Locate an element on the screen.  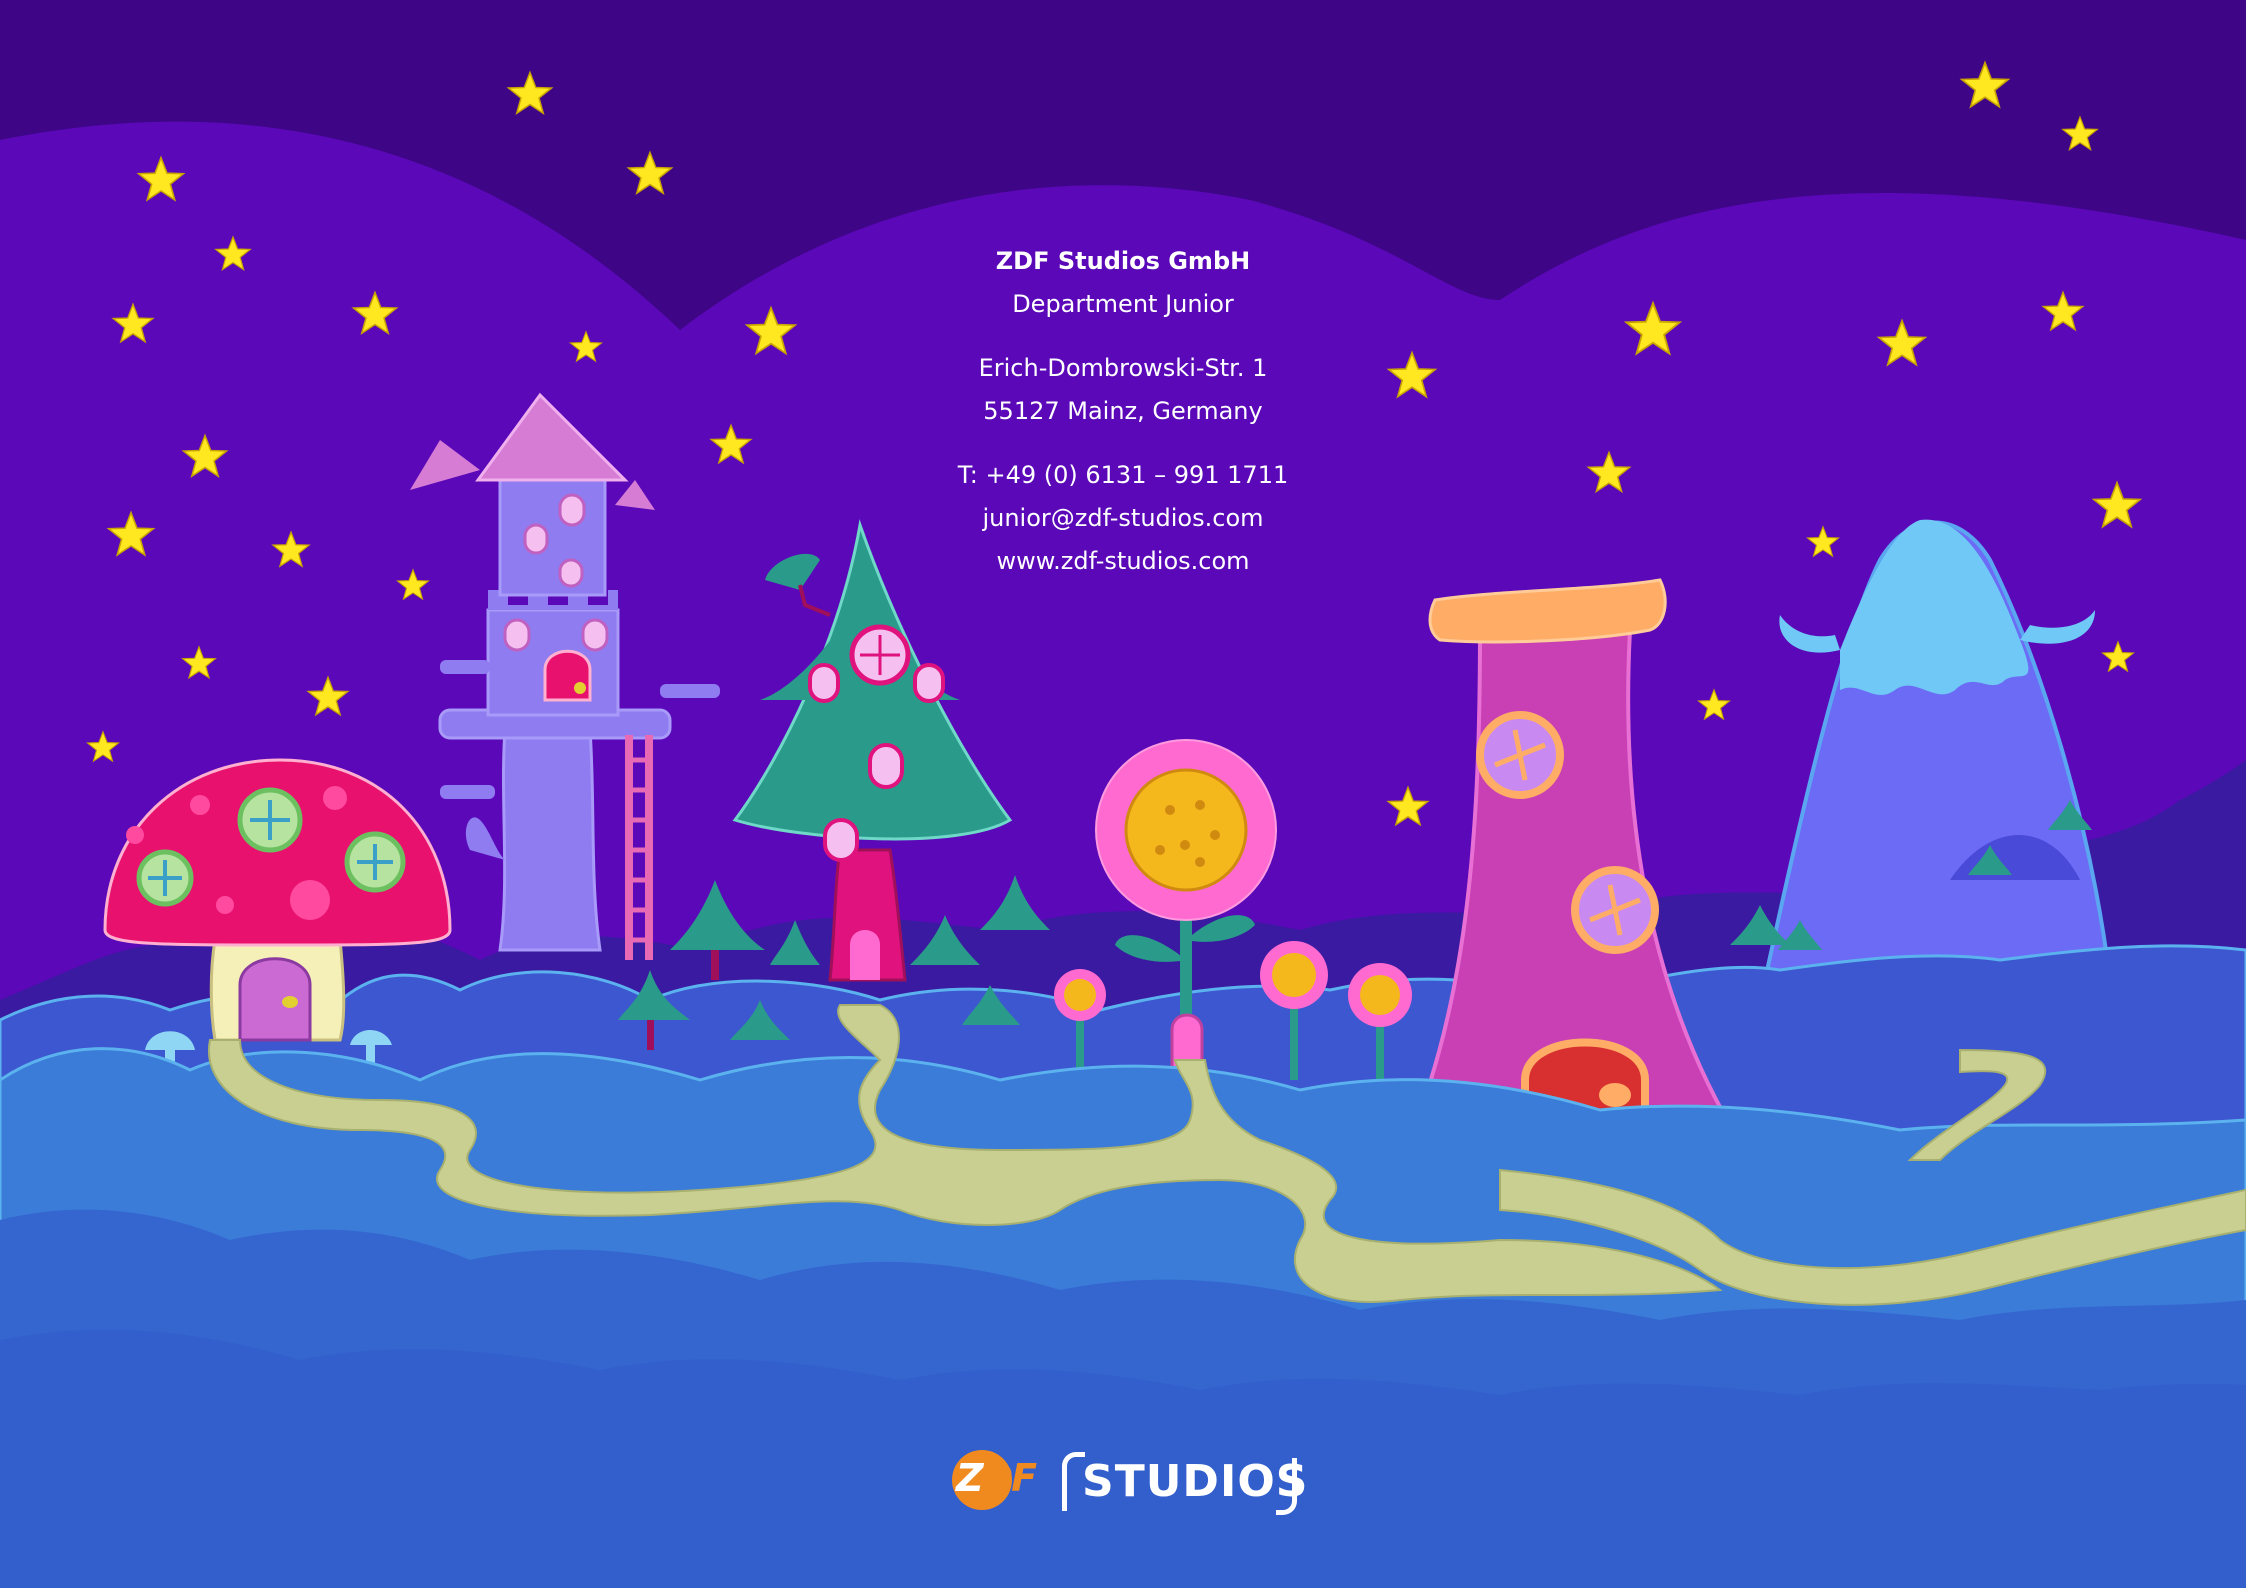
city-address: 55127 Mainz, Germany is located at coordinates (1123, 411).